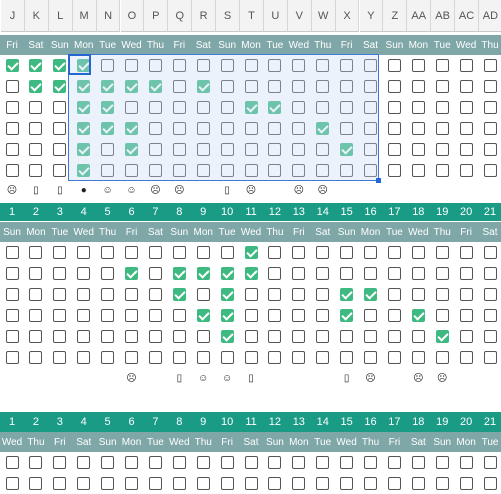 This screenshot has width=501, height=494. I want to click on date-number: 14, so click(323, 212).